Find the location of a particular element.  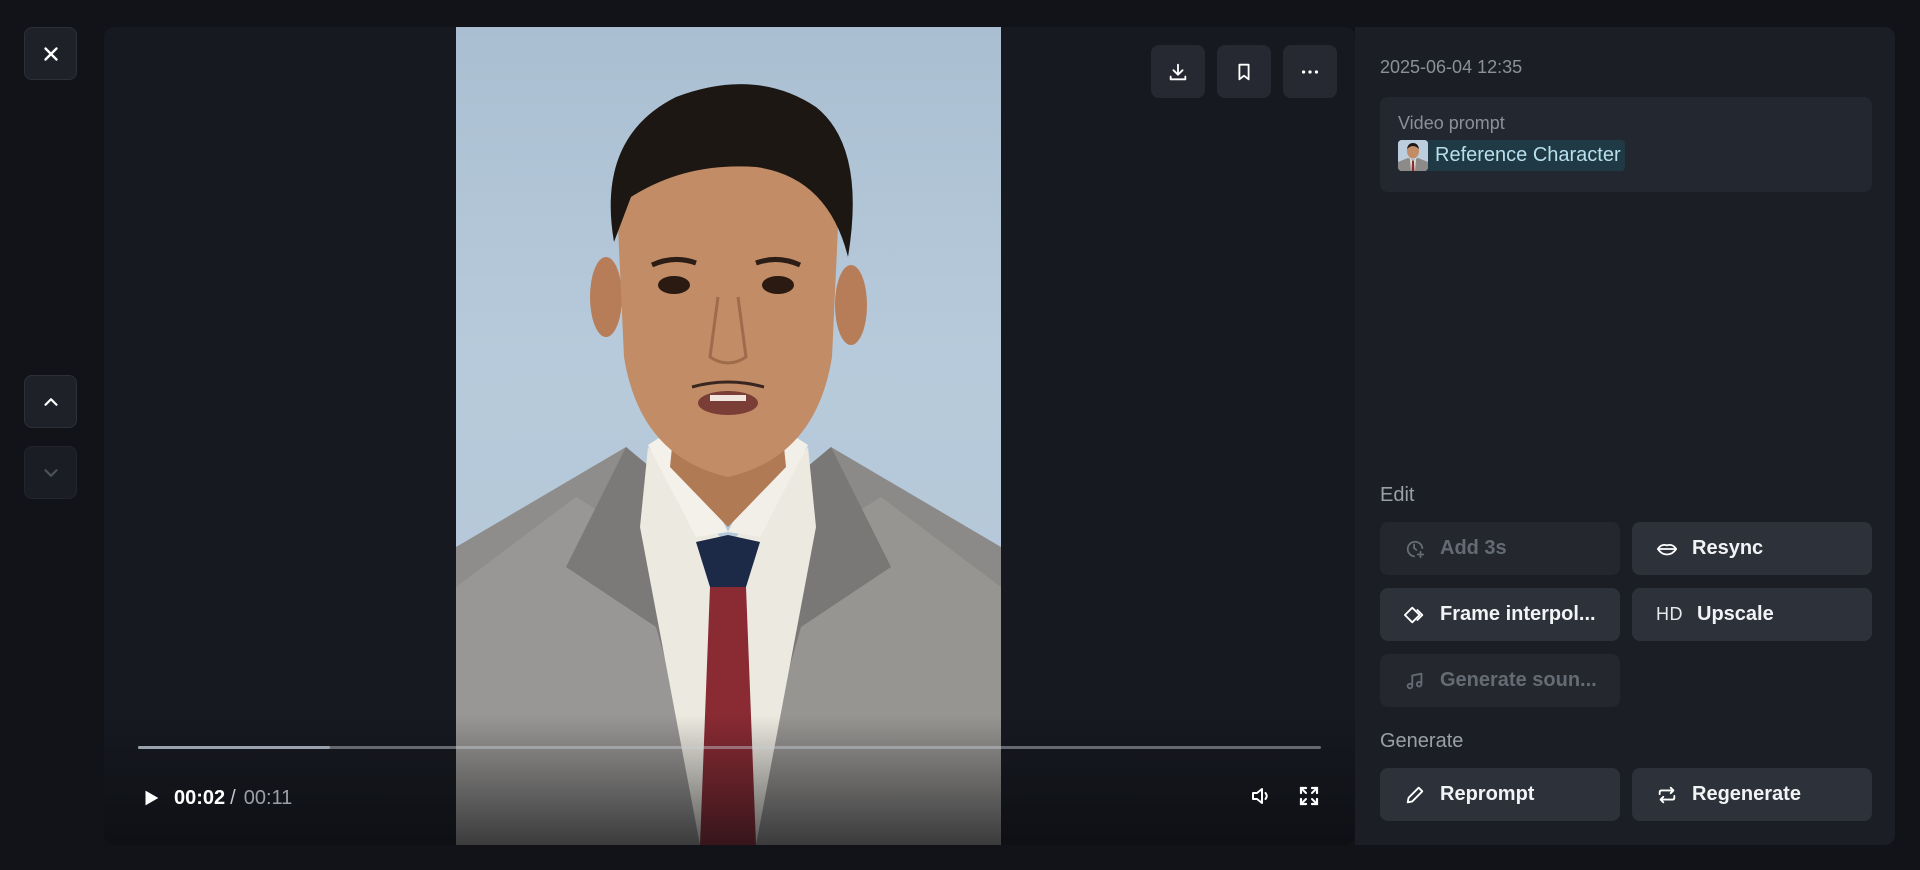

prompt-label: Video prompt is located at coordinates (1451, 123).